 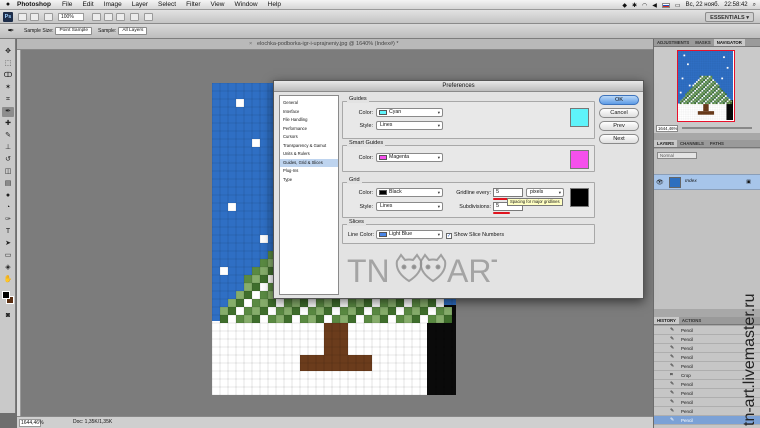 What do you see at coordinates (691, 320) in the screenshot?
I see `tab-actions: ACTIONS` at bounding box center [691, 320].